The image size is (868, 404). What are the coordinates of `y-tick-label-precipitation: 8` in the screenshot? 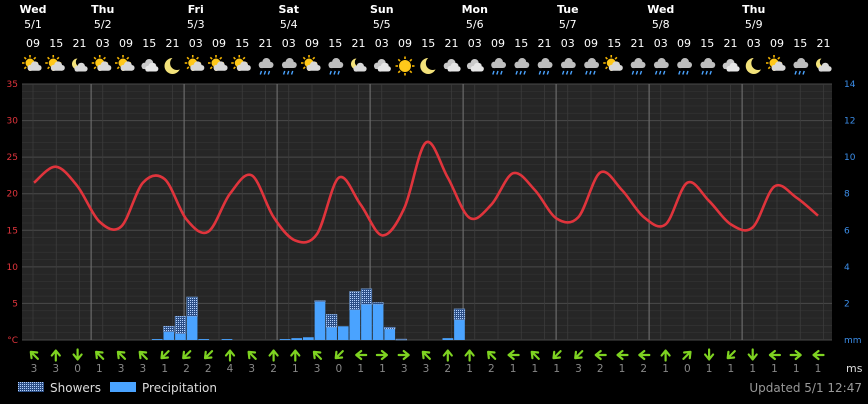 It's located at (847, 195).